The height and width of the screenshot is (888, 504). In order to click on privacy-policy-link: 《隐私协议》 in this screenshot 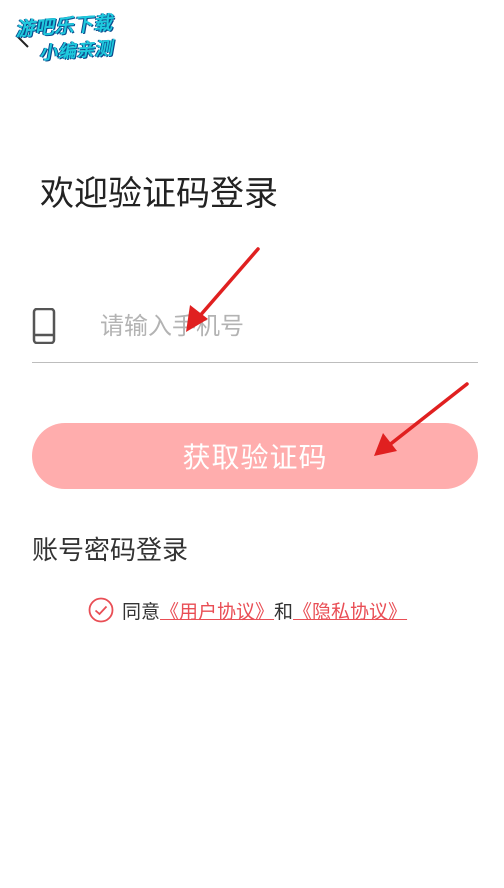, I will do `click(350, 610)`.